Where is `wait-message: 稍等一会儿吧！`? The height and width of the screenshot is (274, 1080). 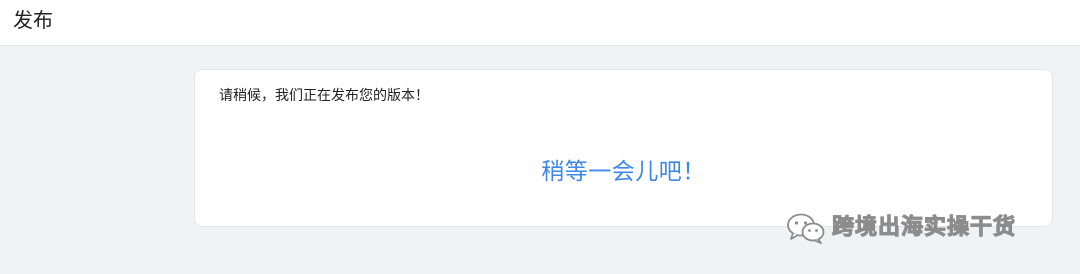
wait-message: 稍等一会儿吧！ is located at coordinates (623, 172).